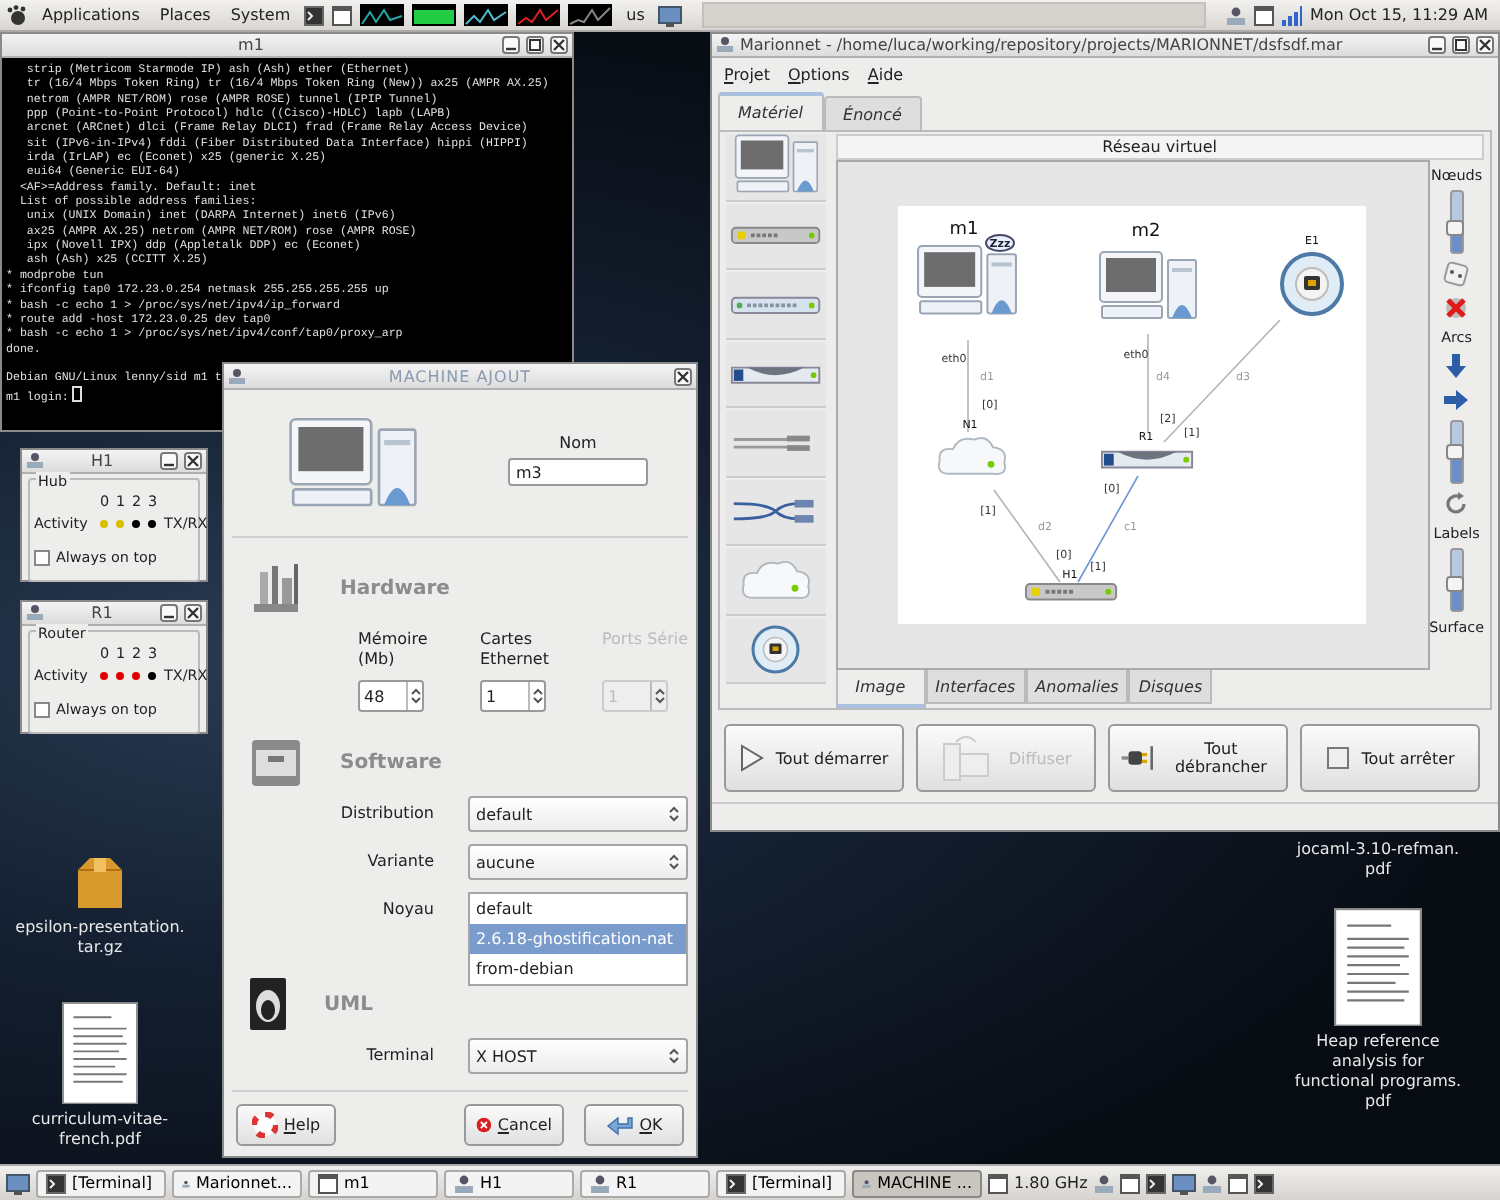 Image resolution: width=1500 pixels, height=1200 pixels. What do you see at coordinates (645, 1183) in the screenshot?
I see `taskbar-button: R1` at bounding box center [645, 1183].